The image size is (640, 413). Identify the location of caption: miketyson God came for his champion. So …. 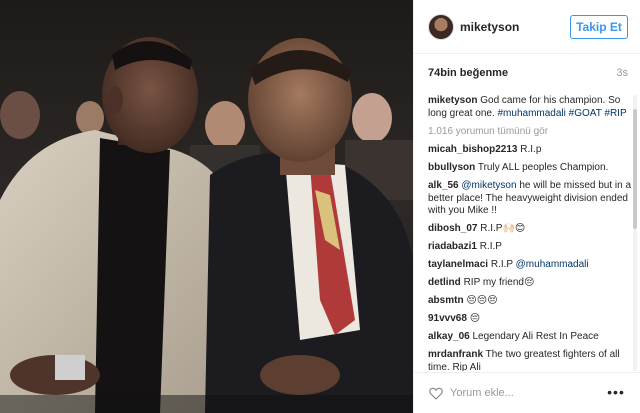
(530, 107).